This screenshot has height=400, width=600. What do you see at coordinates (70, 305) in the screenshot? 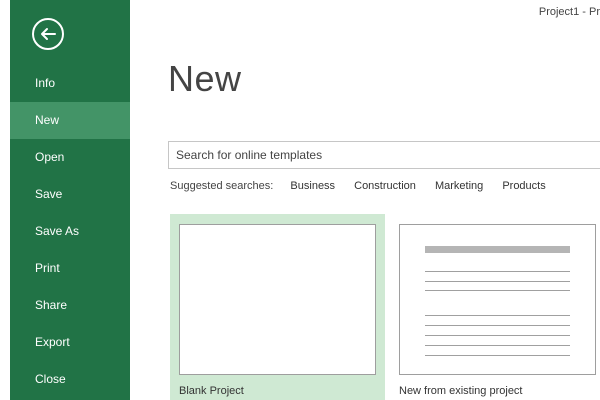
I see `nav-item-share: Share` at bounding box center [70, 305].